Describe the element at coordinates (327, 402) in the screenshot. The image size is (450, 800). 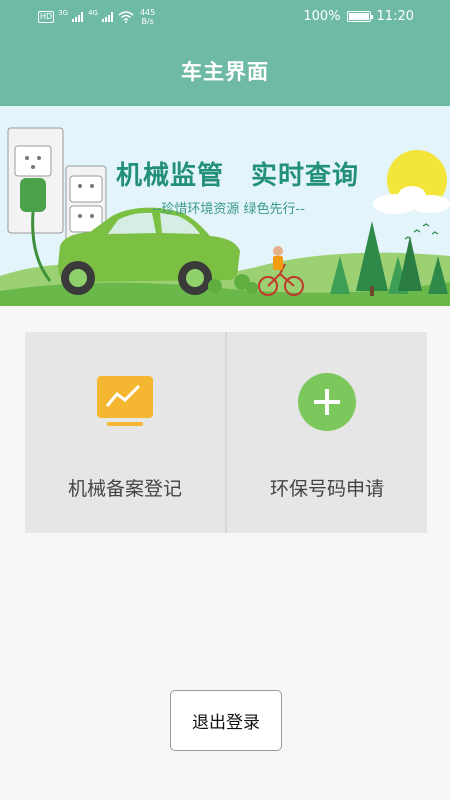
I see `plus-circle-icon` at that location.